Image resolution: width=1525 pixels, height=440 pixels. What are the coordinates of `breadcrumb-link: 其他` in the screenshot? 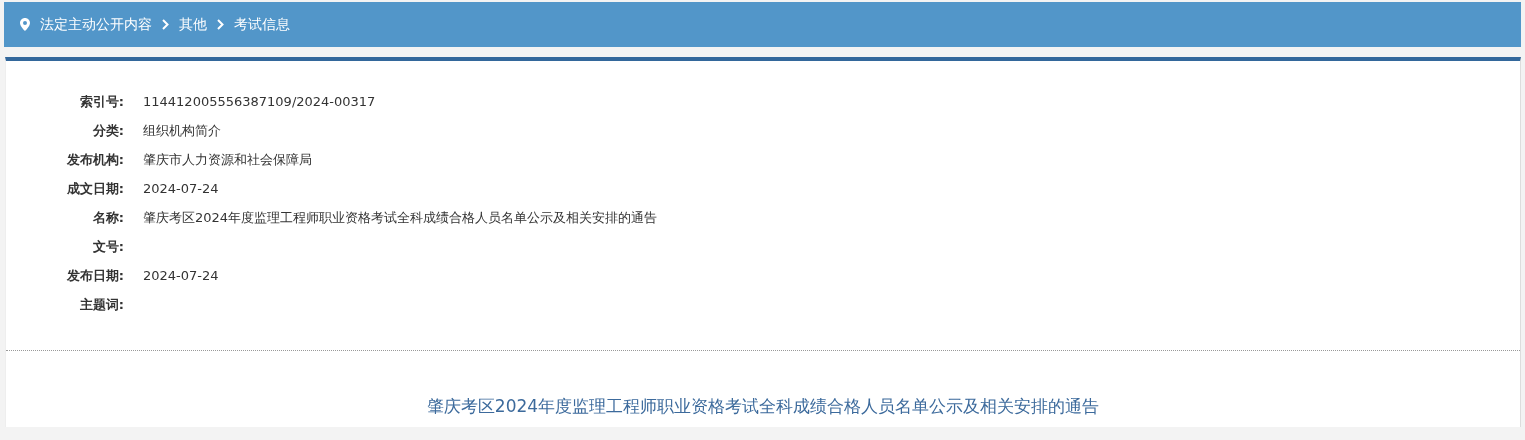 It's located at (193, 24).